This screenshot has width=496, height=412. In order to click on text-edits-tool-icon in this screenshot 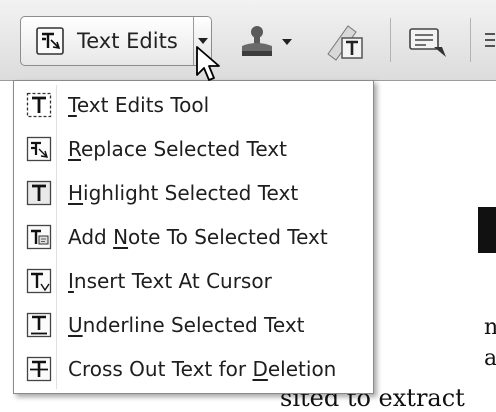, I will do `click(39, 105)`.